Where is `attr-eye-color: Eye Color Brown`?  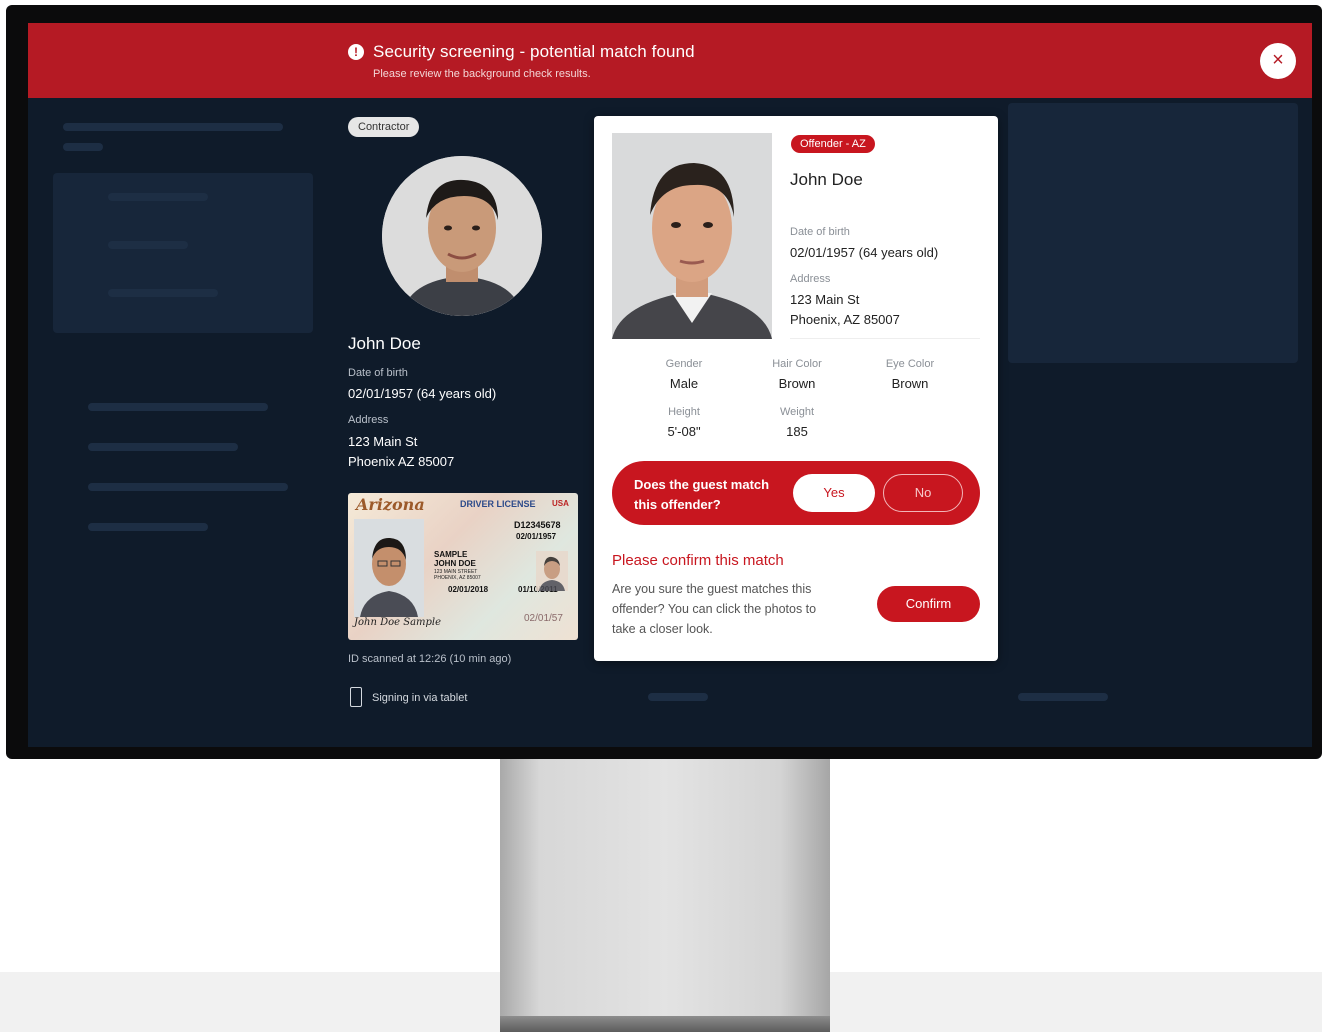
attr-eye-color: Eye Color Brown is located at coordinates (910, 374).